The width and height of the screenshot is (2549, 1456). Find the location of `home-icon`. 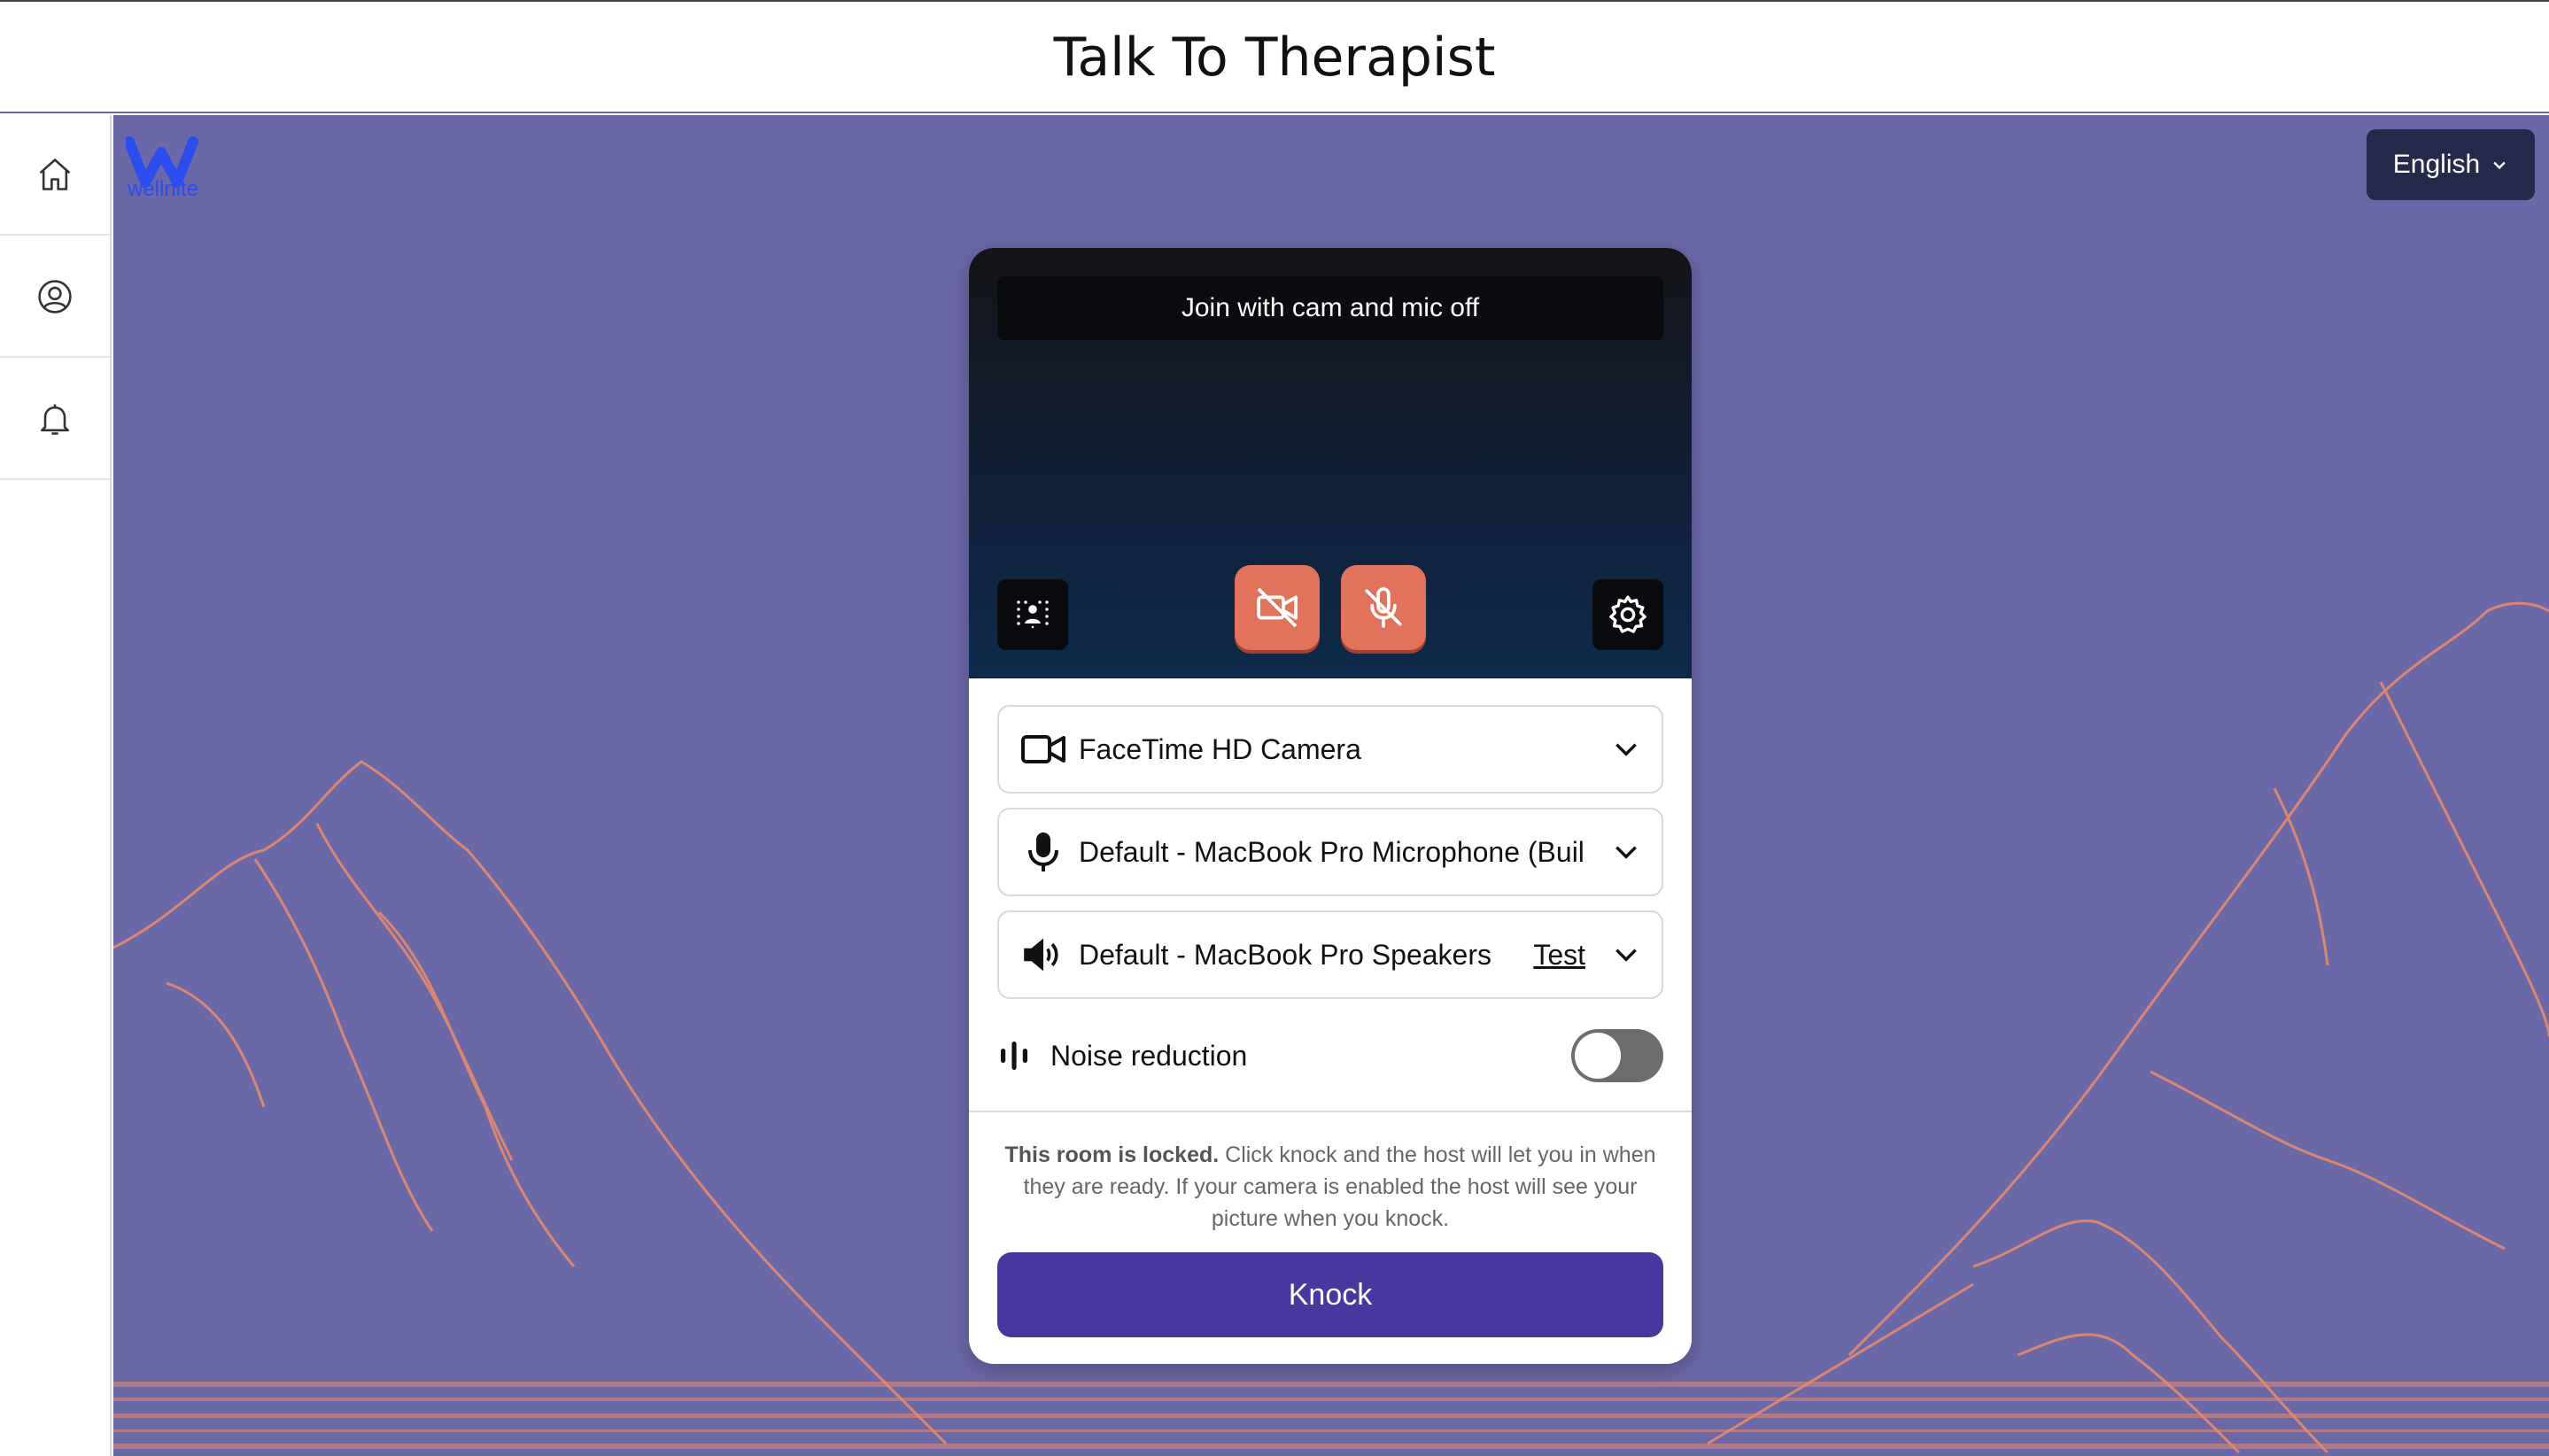

home-icon is located at coordinates (55, 174).